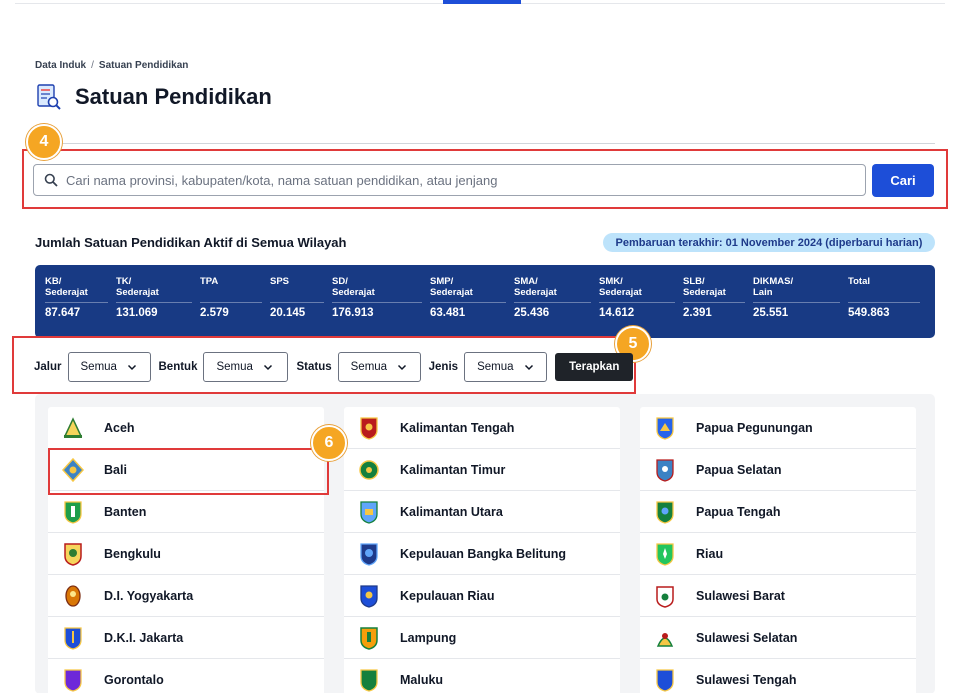 Image resolution: width=960 pixels, height=693 pixels. Describe the element at coordinates (859, 281) in the screenshot. I see `stat-label: Total` at that location.